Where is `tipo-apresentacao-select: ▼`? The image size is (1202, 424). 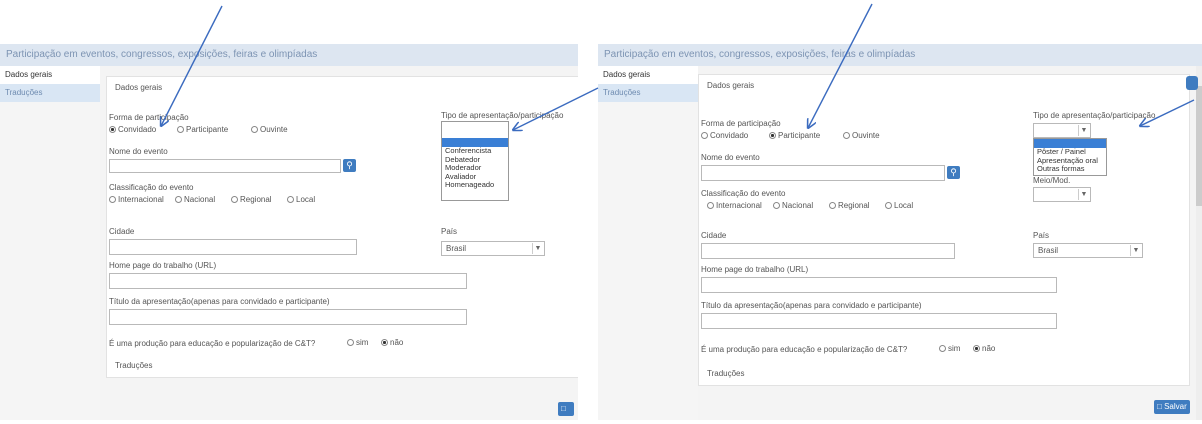
tipo-apresentacao-select: ▼ is located at coordinates (1062, 130).